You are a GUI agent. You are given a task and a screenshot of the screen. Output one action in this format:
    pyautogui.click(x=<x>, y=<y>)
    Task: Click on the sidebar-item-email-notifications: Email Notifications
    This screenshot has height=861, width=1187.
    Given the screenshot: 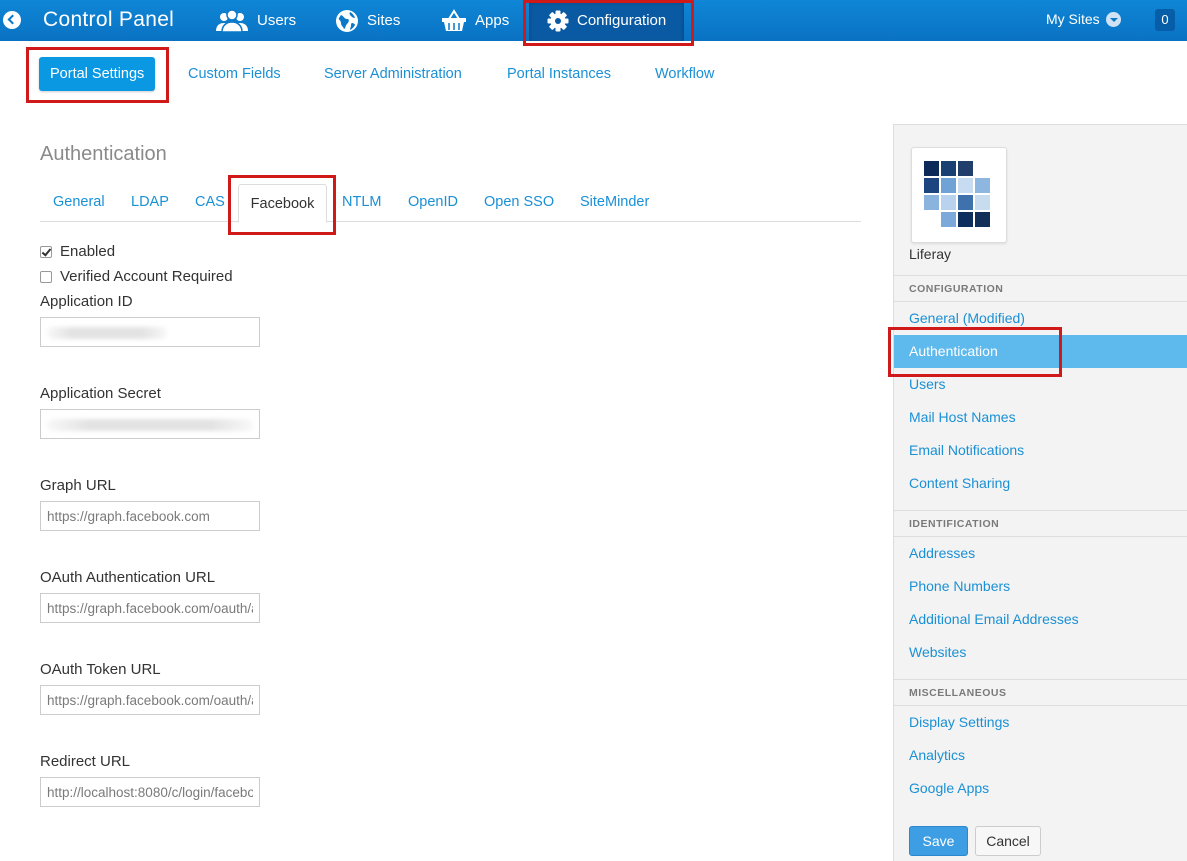 What is the action you would take?
    pyautogui.click(x=1040, y=450)
    